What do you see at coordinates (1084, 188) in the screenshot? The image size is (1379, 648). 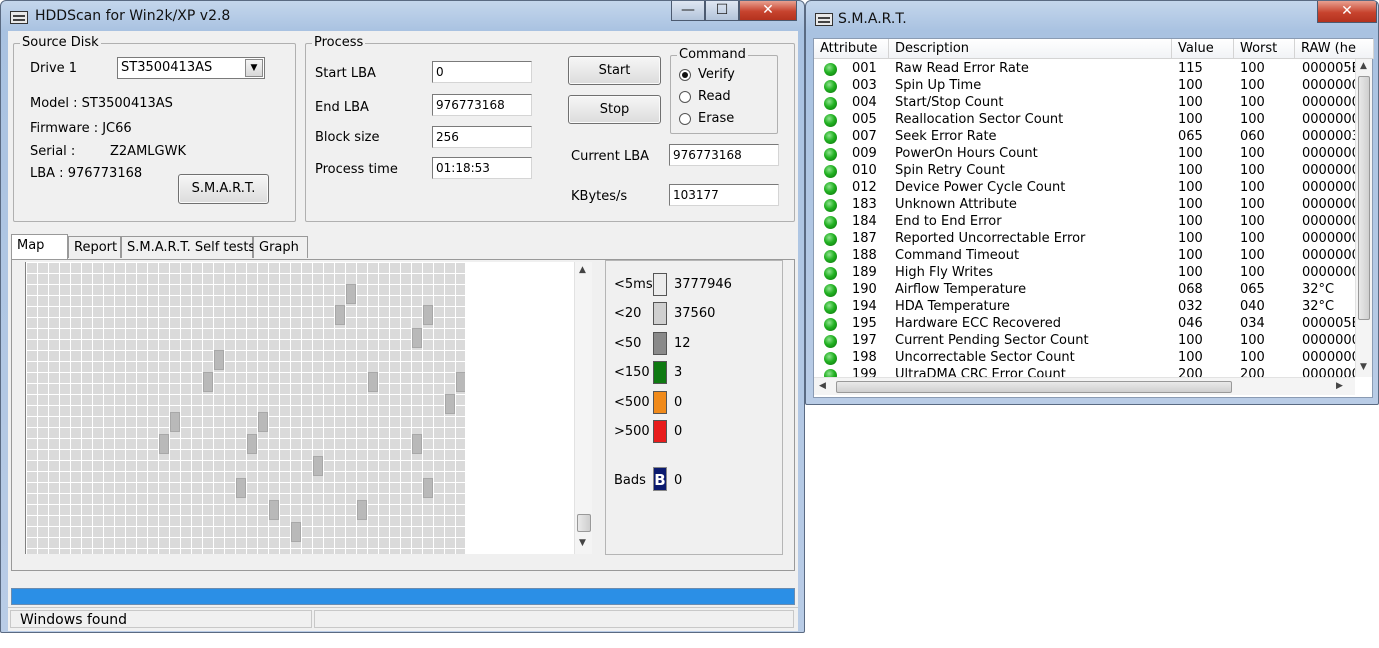 I see `smart-table-row: 012 Device Power Cycle Count 100 100 0000000` at bounding box center [1084, 188].